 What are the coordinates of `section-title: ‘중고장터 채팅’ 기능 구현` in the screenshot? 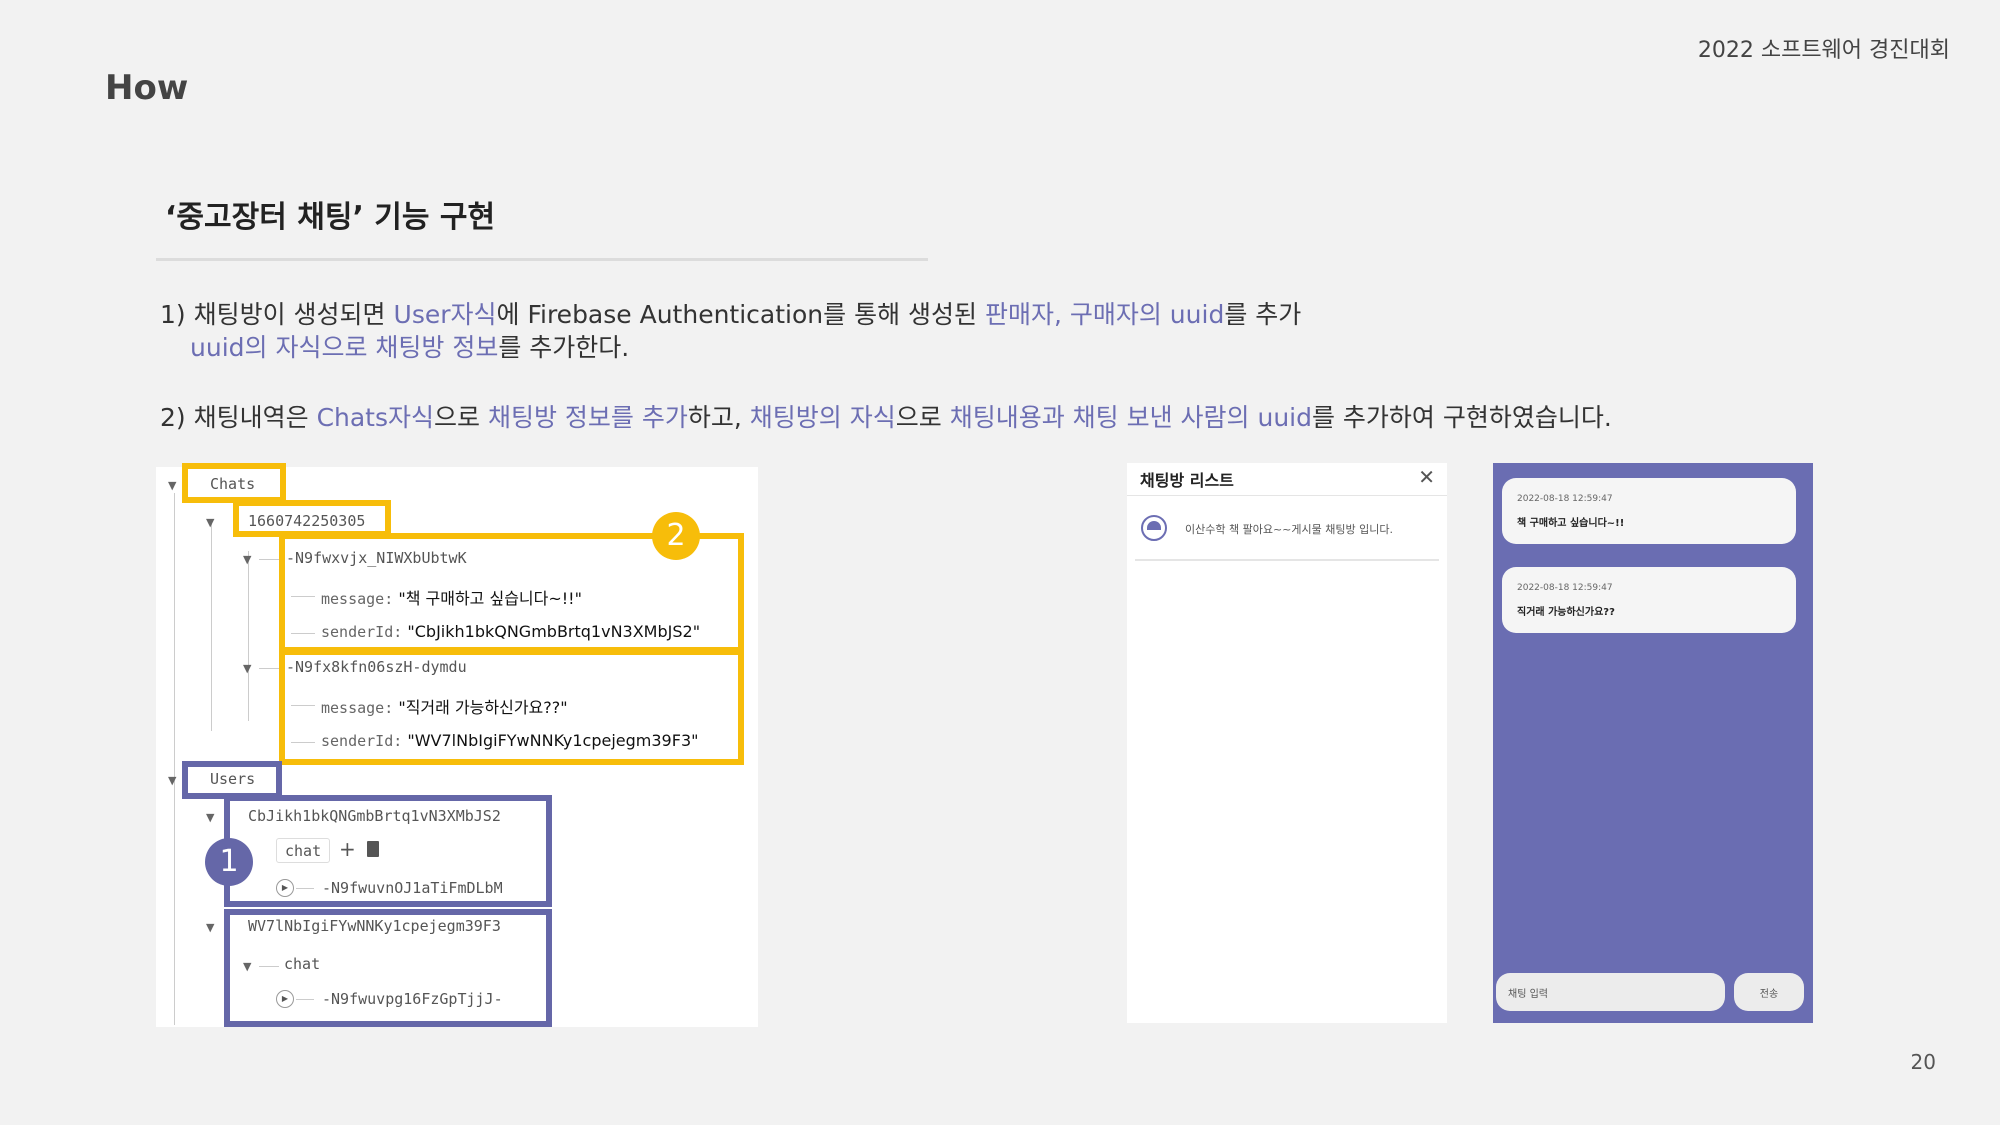 It's located at (330, 217).